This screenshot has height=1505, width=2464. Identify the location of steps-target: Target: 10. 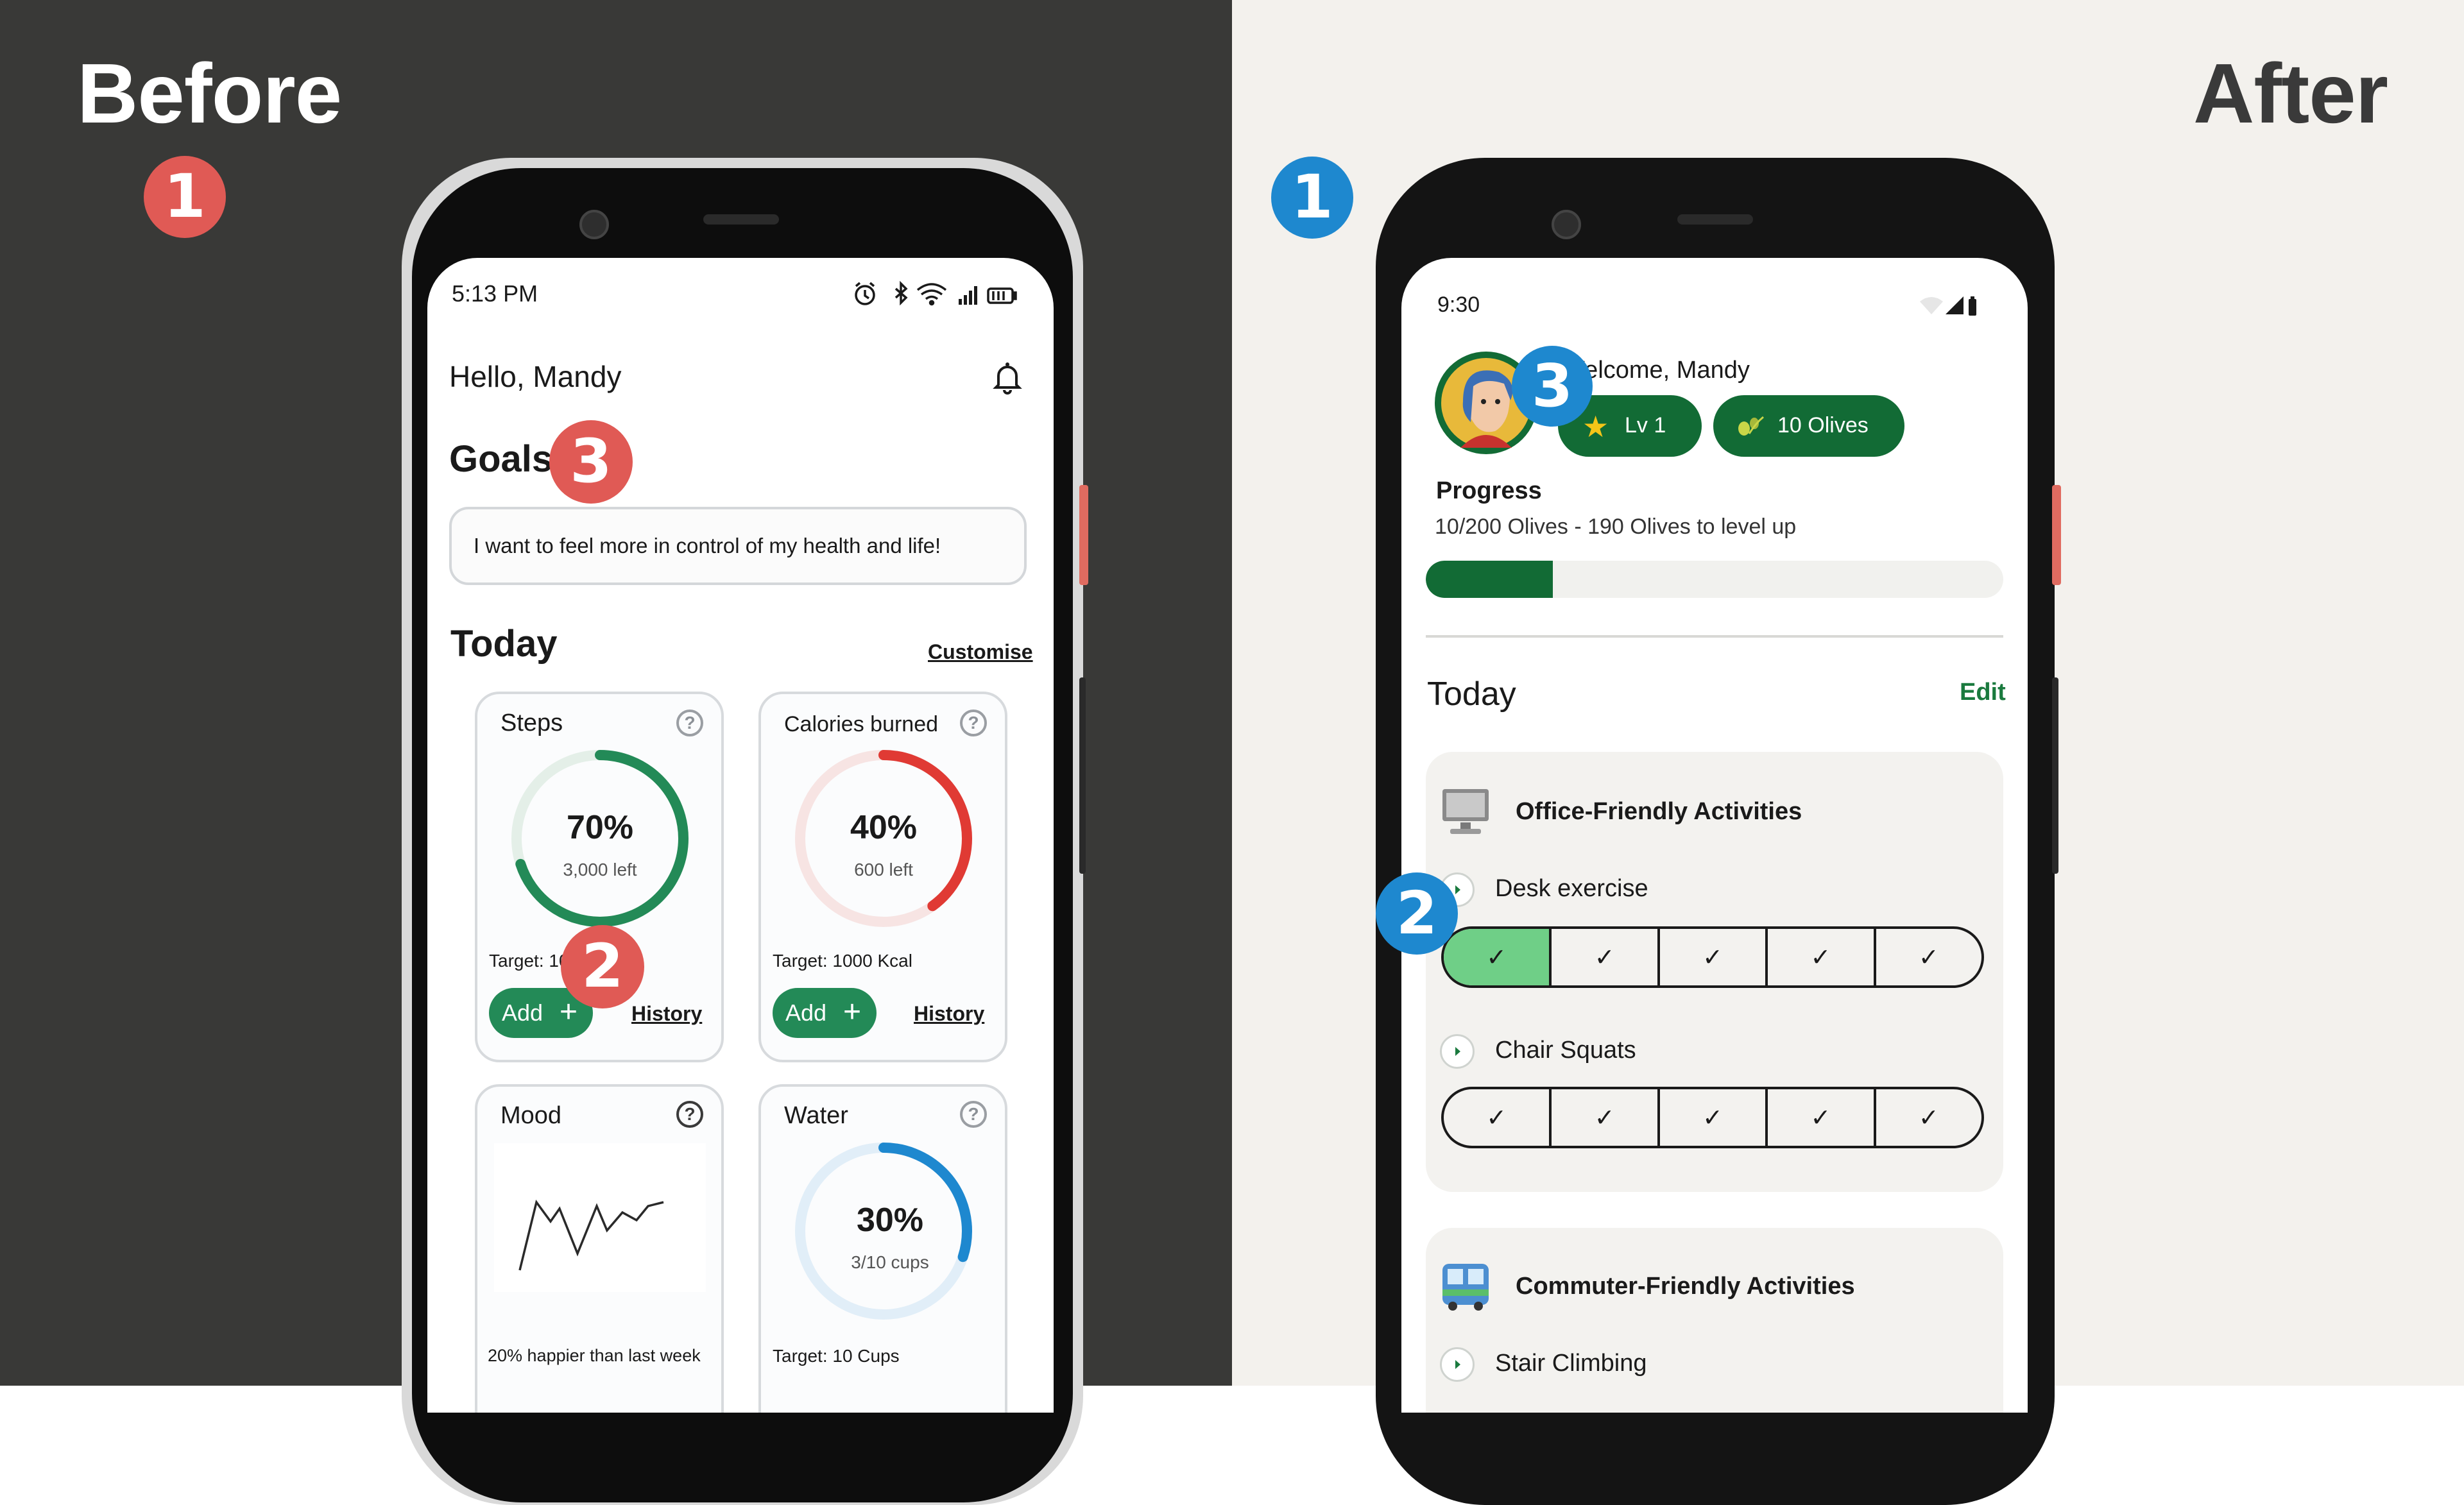
(529, 961).